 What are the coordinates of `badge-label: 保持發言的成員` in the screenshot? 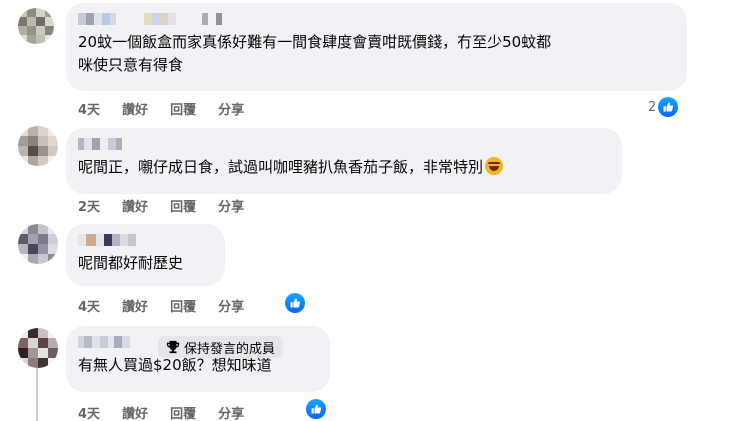 It's located at (230, 349).